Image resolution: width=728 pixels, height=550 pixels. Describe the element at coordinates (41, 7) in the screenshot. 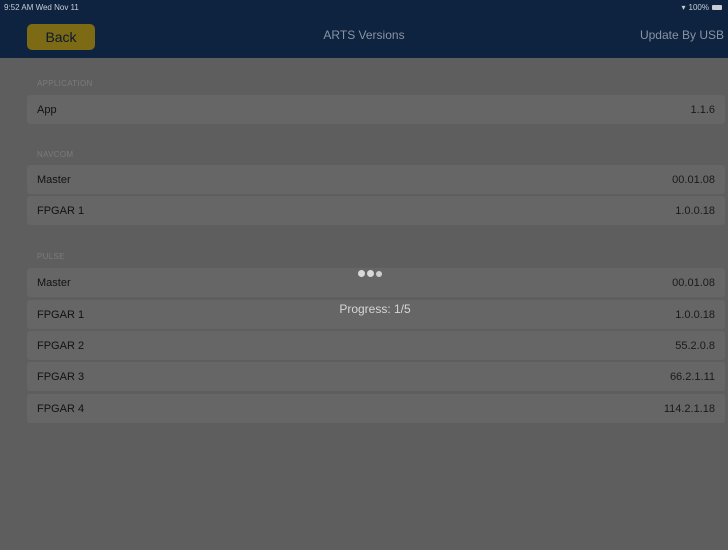

I see `status-time-date: 9:52 AM Wed Nov 11` at that location.